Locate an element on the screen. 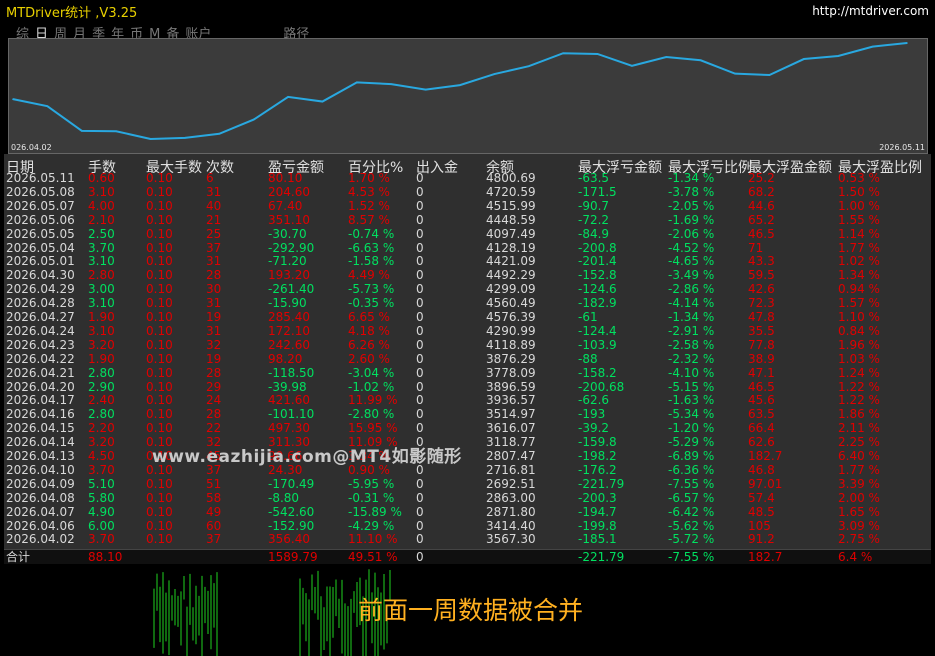  cell-date: 2026.05.06 is located at coordinates (40, 219).